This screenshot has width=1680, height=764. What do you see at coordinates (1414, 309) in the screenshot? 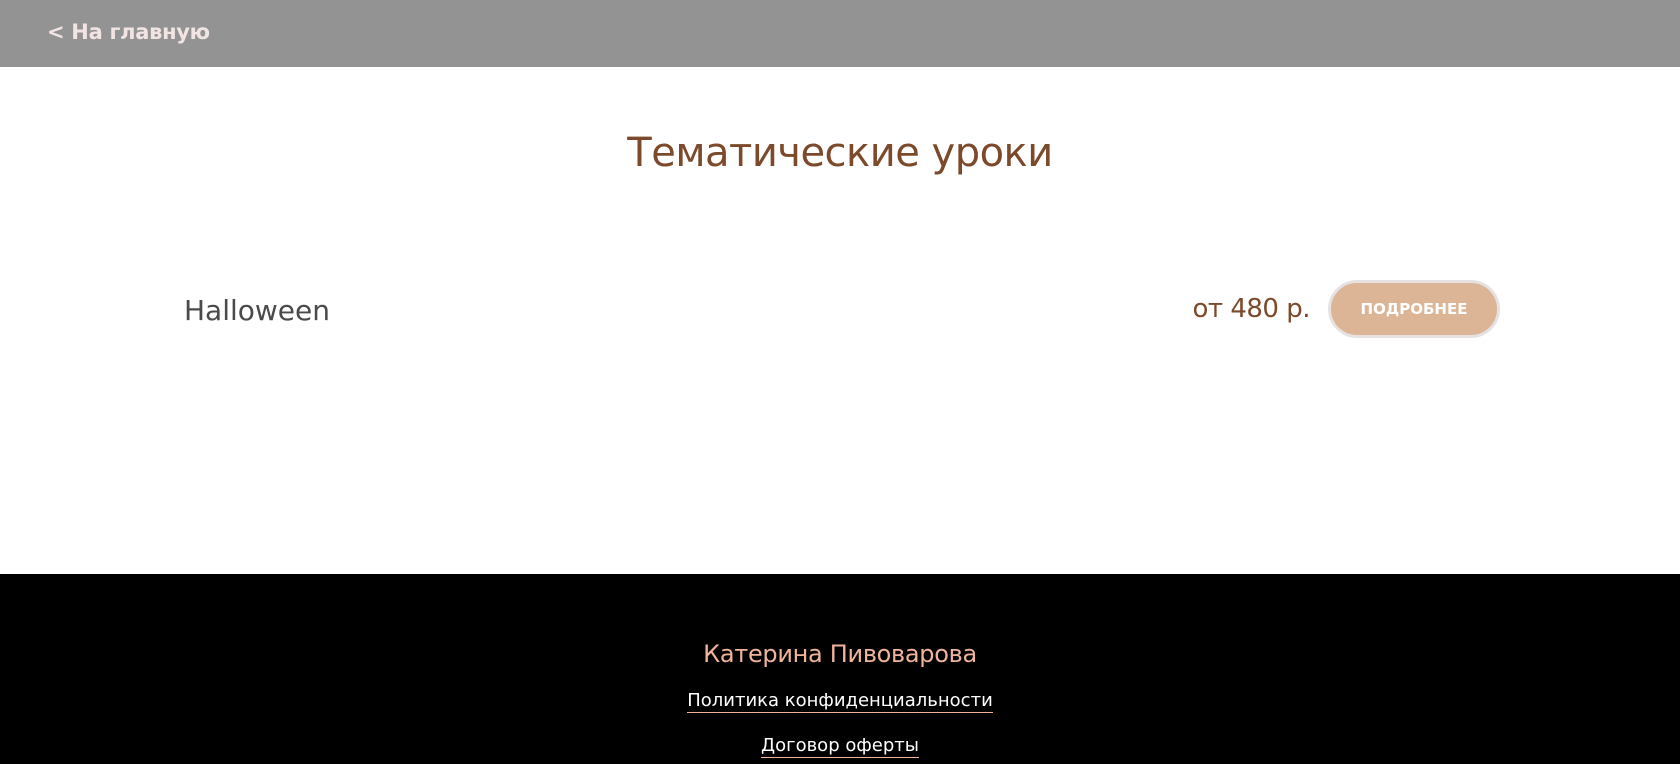
I see `details-button: ПОДРОБНЕЕ` at bounding box center [1414, 309].